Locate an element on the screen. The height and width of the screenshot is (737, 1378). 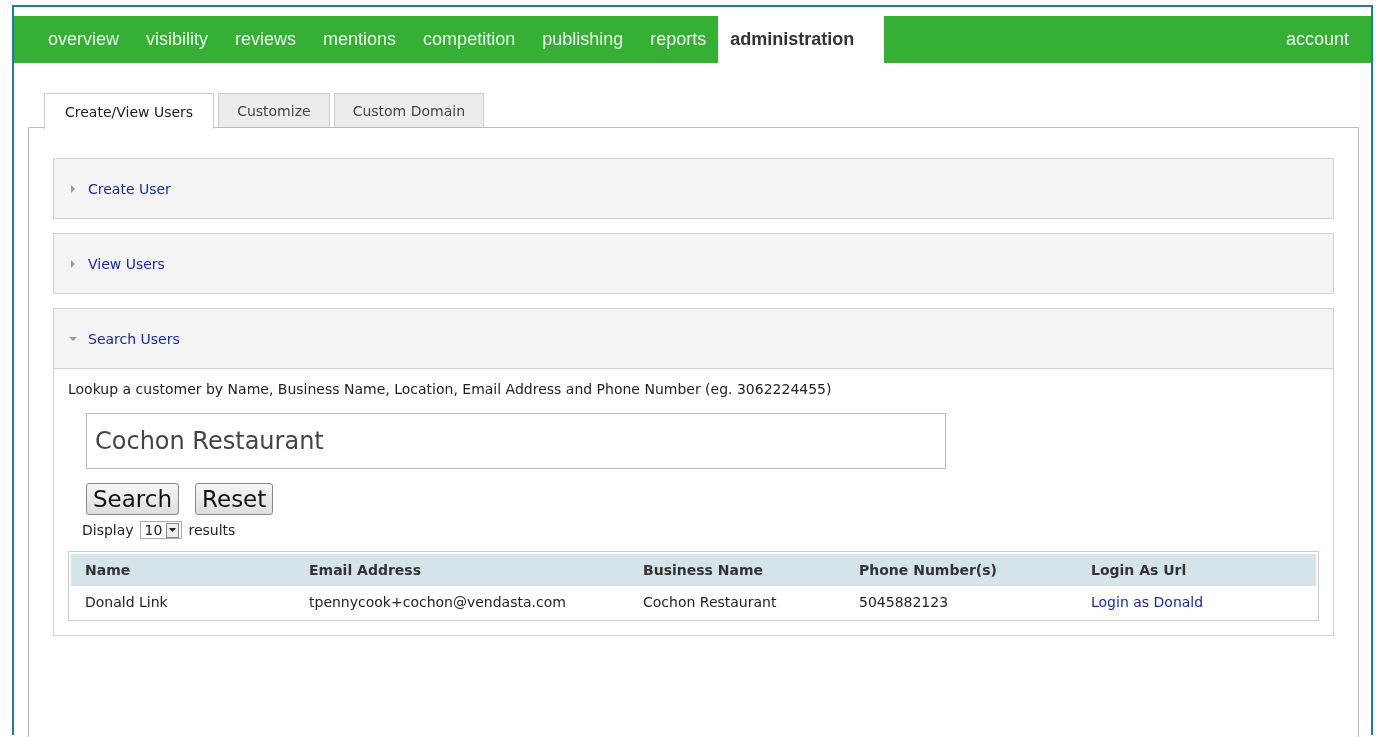
form-button: Reset is located at coordinates (234, 499).